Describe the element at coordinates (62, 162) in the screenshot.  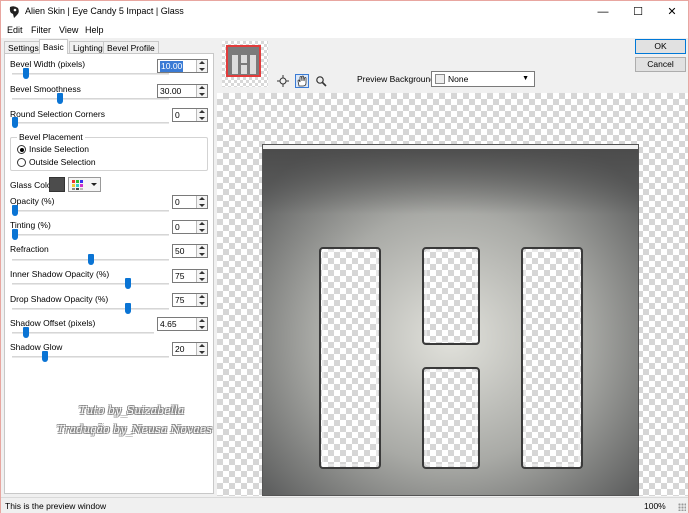
I see `outside-selection-label: Outside Selection` at that location.